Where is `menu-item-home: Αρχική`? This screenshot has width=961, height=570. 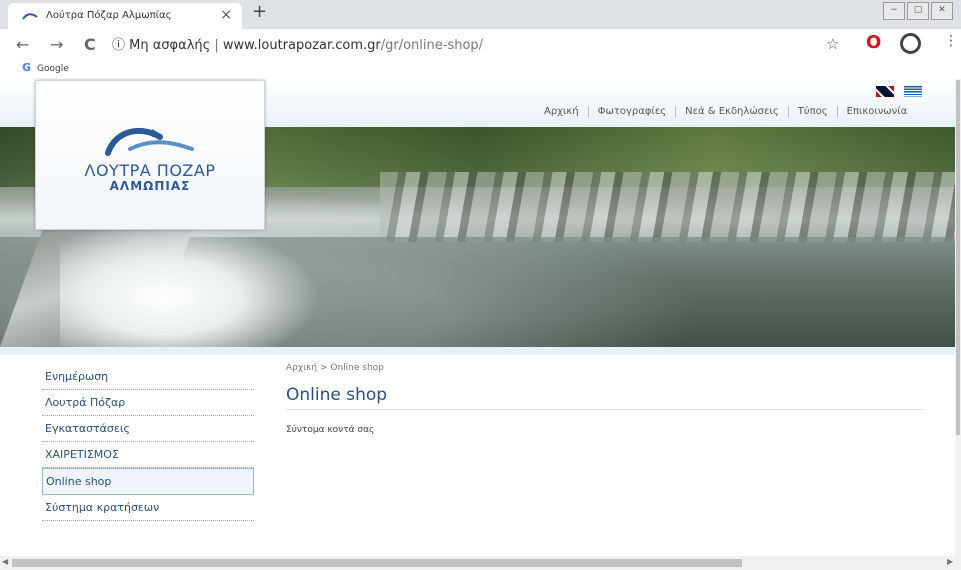
menu-item-home: Αρχική is located at coordinates (561, 111).